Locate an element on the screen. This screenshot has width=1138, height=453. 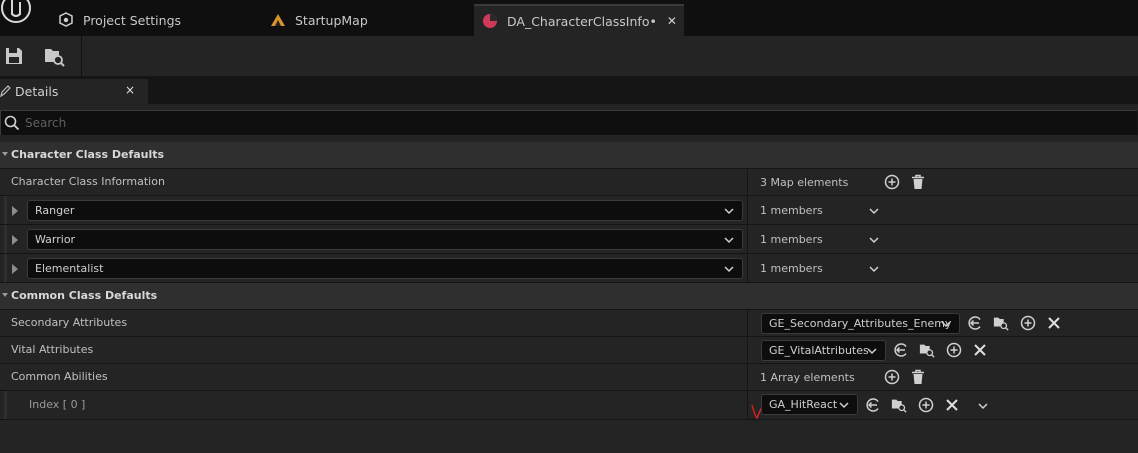
category-character-class-defaults: Character Class Defaults is located at coordinates (569, 155).